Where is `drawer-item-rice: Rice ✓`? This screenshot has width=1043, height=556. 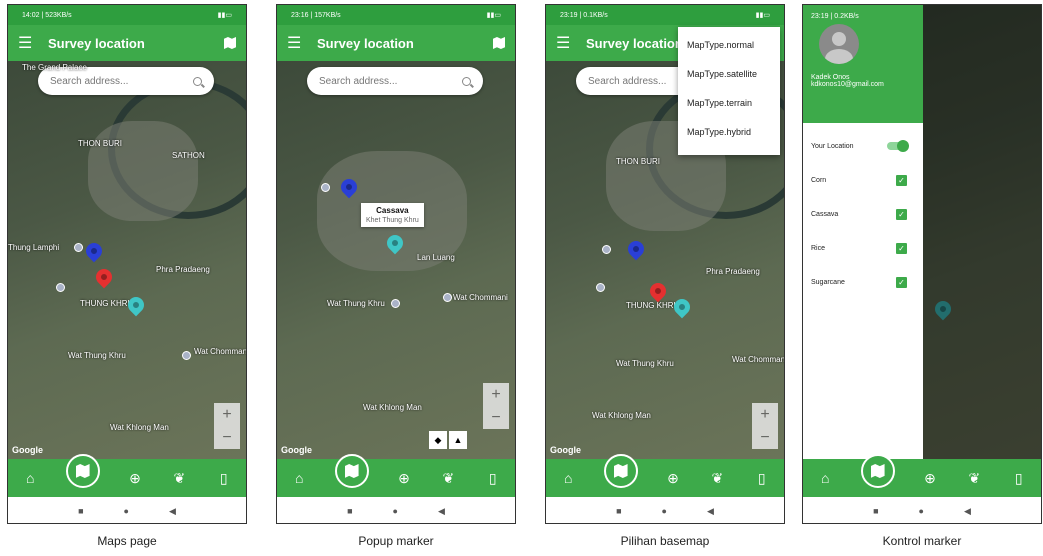 drawer-item-rice: Rice ✓ is located at coordinates (863, 248).